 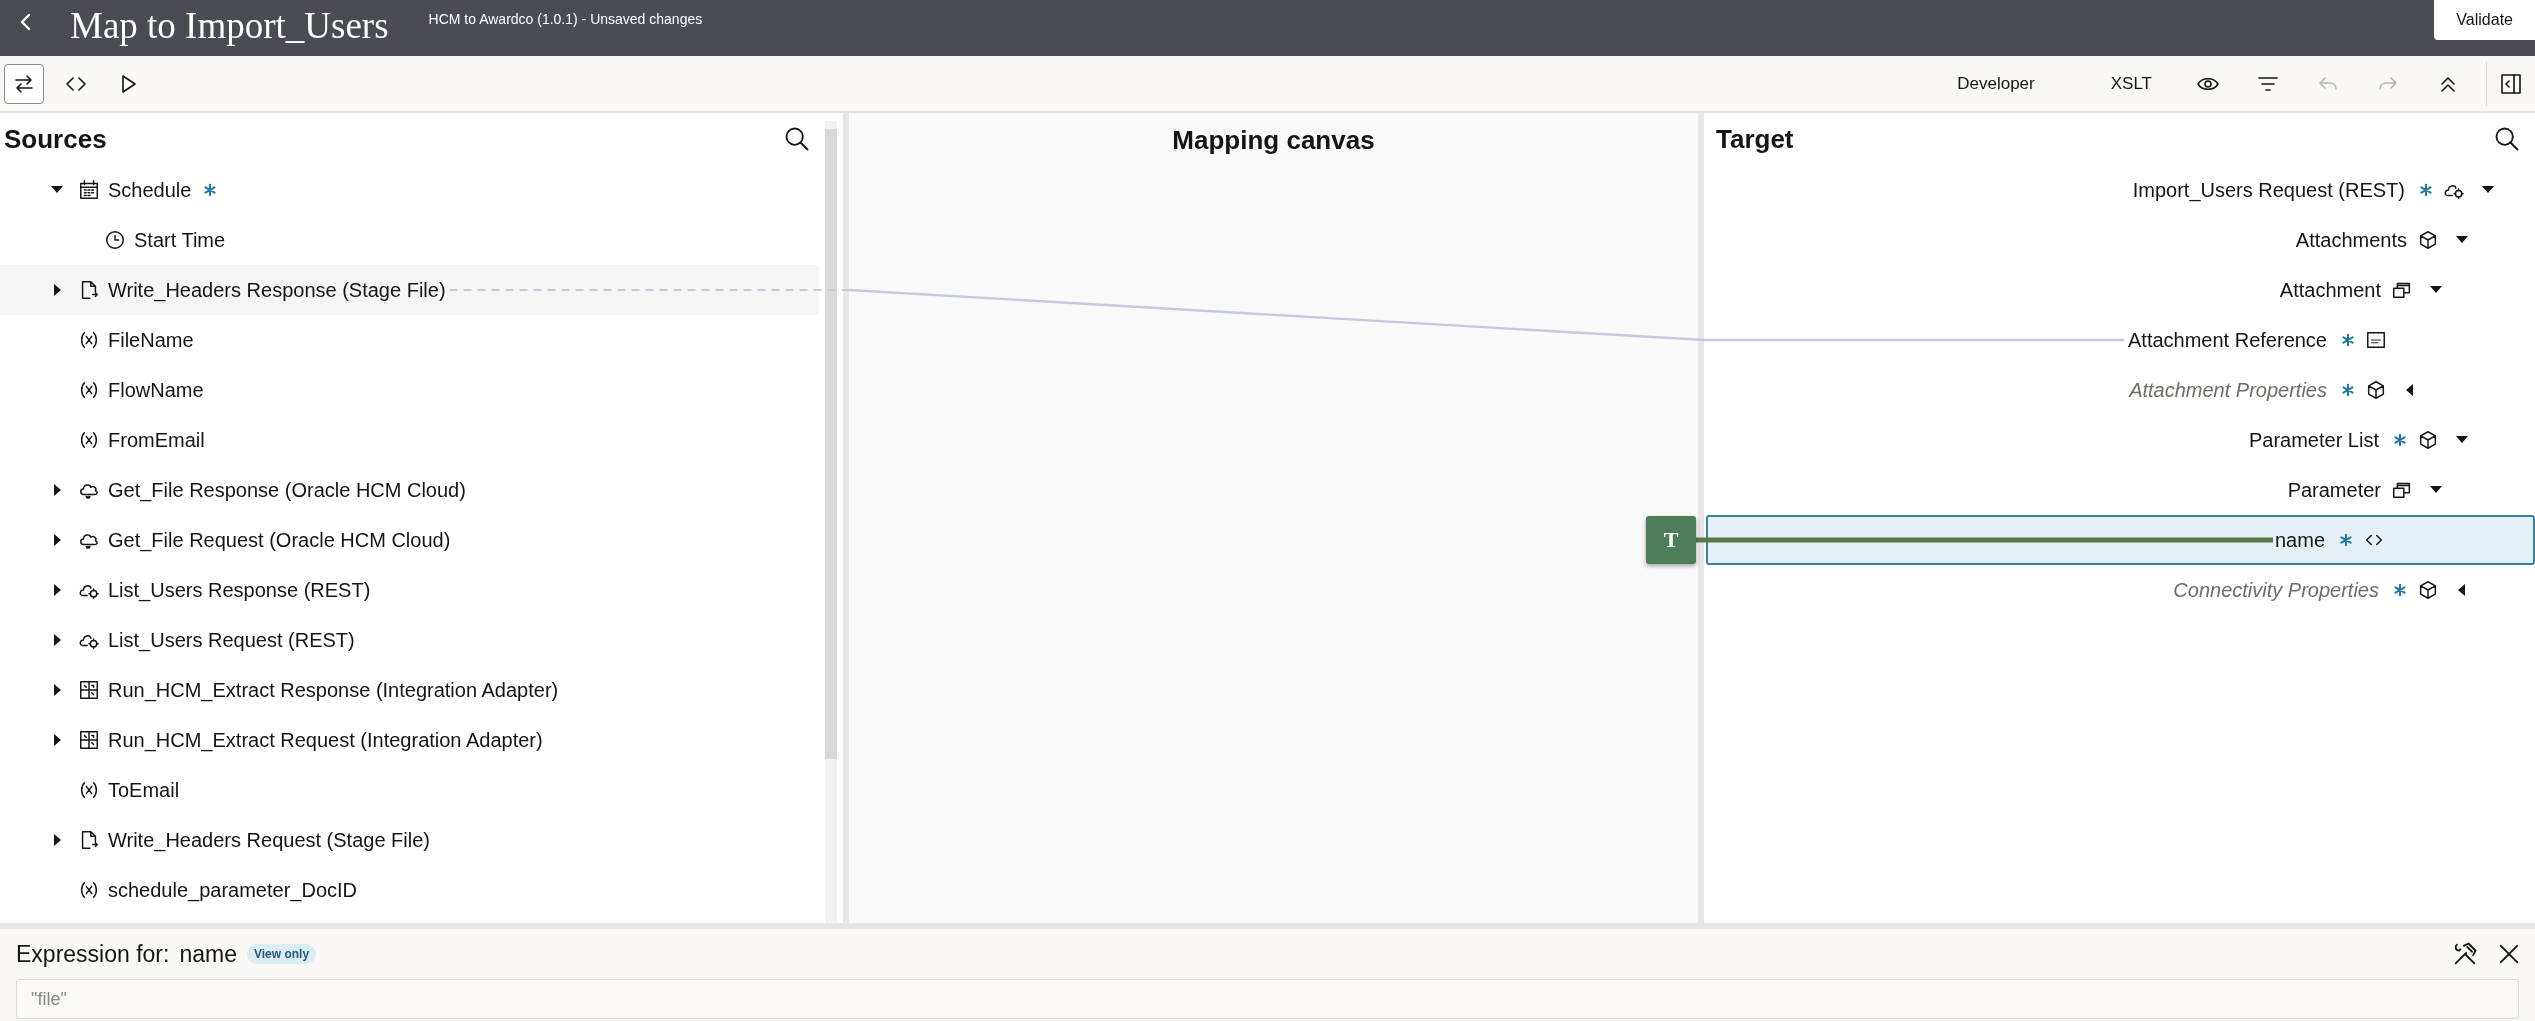 I want to click on panel-title: Sources, so click(x=55, y=139).